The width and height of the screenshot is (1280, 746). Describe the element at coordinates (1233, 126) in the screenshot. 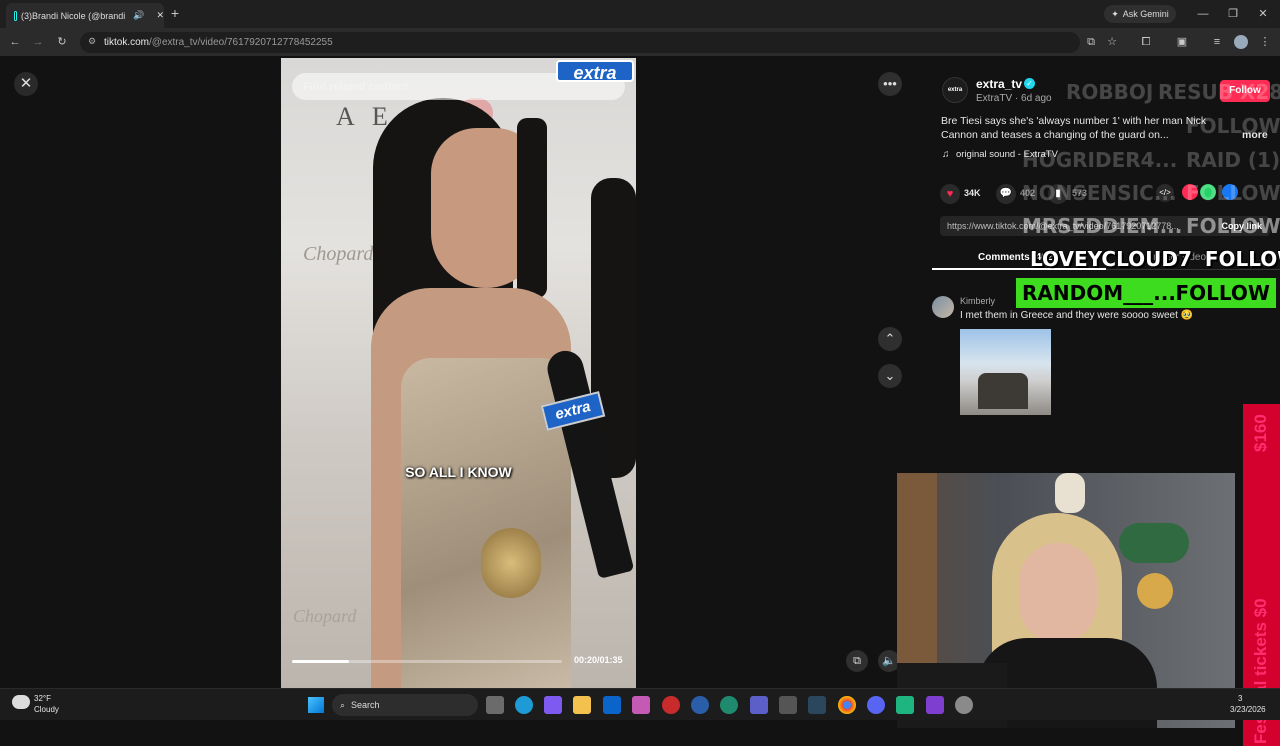

I see `overlay-row2-right: FOLLOW` at that location.